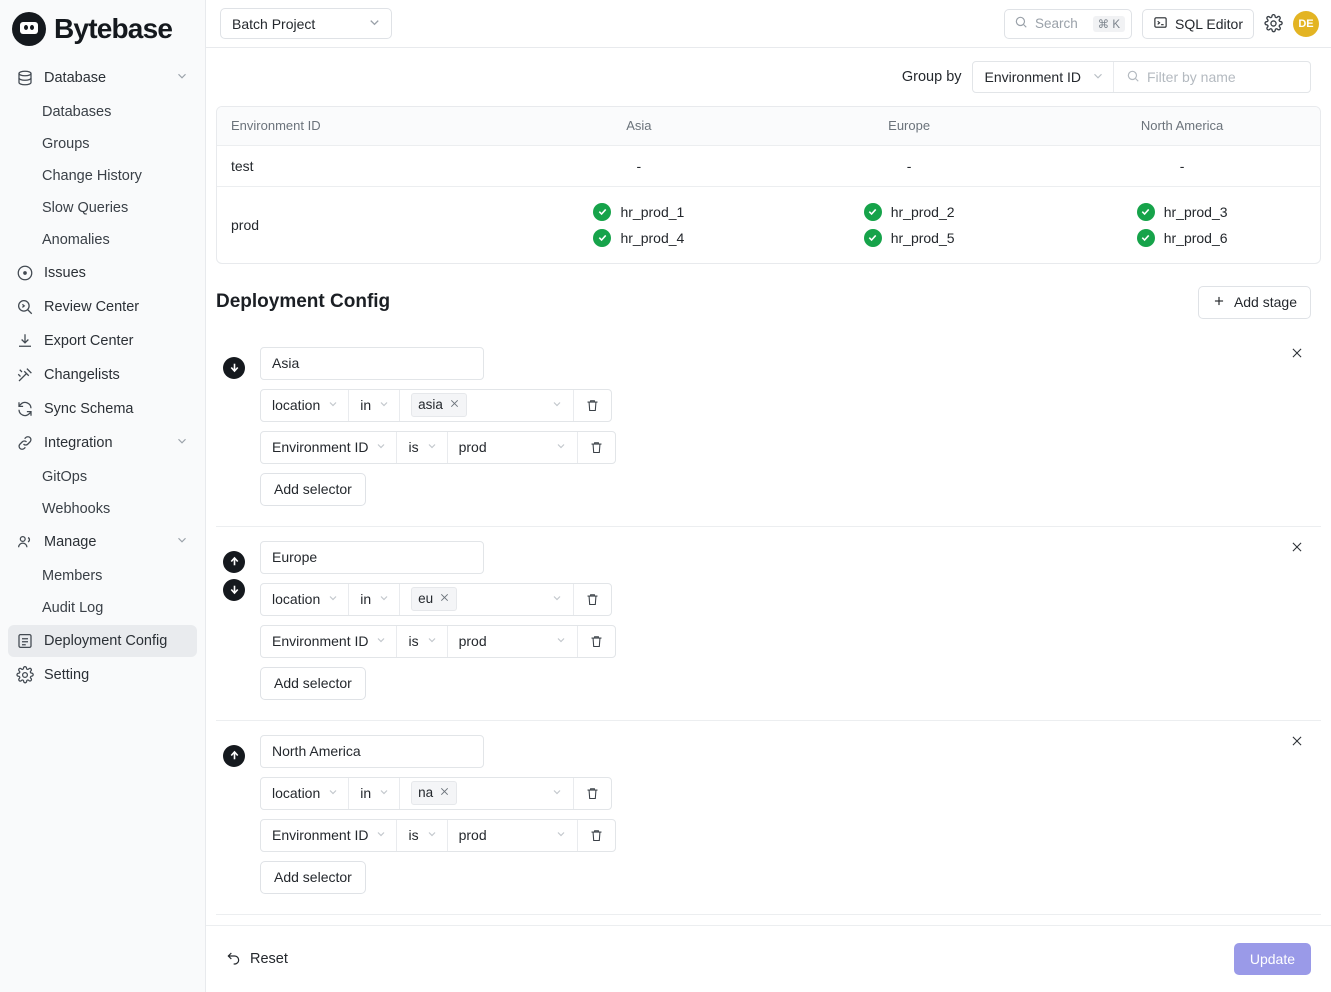 The image size is (1331, 992). What do you see at coordinates (1182, 126) in the screenshot?
I see `column-header-north-america: North America` at bounding box center [1182, 126].